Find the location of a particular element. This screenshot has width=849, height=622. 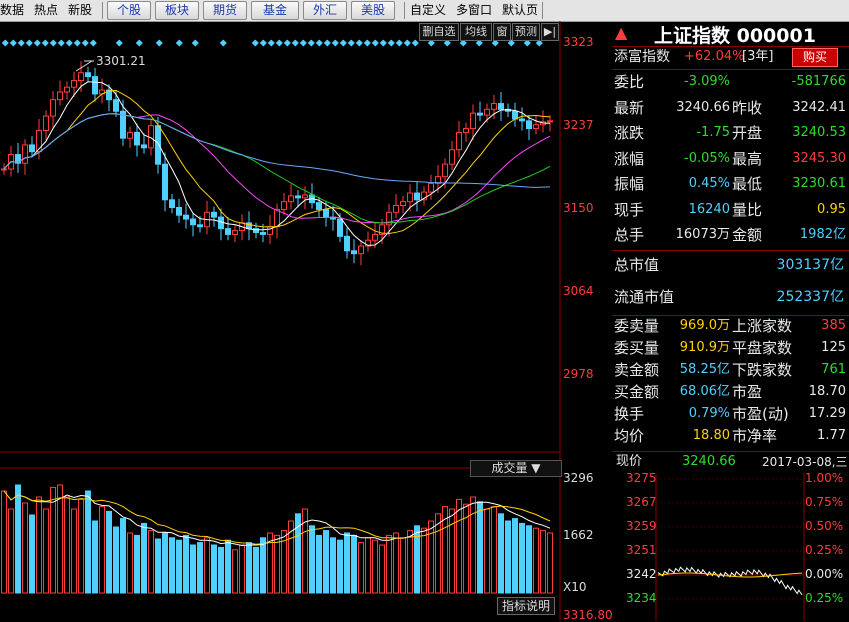

ma-toggle-button: 均线 is located at coordinates (476, 32).